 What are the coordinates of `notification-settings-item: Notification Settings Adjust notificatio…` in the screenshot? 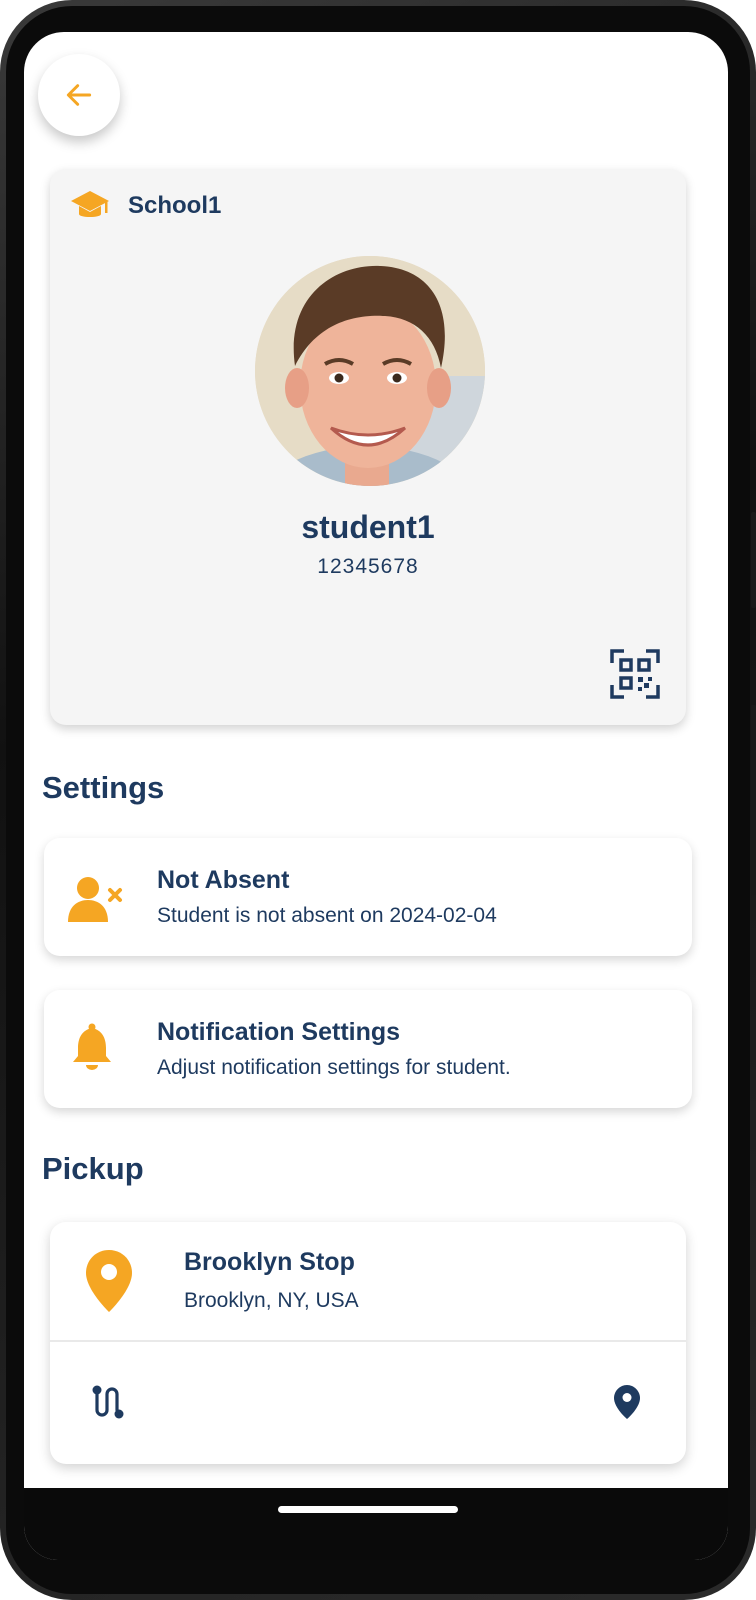 It's located at (368, 1049).